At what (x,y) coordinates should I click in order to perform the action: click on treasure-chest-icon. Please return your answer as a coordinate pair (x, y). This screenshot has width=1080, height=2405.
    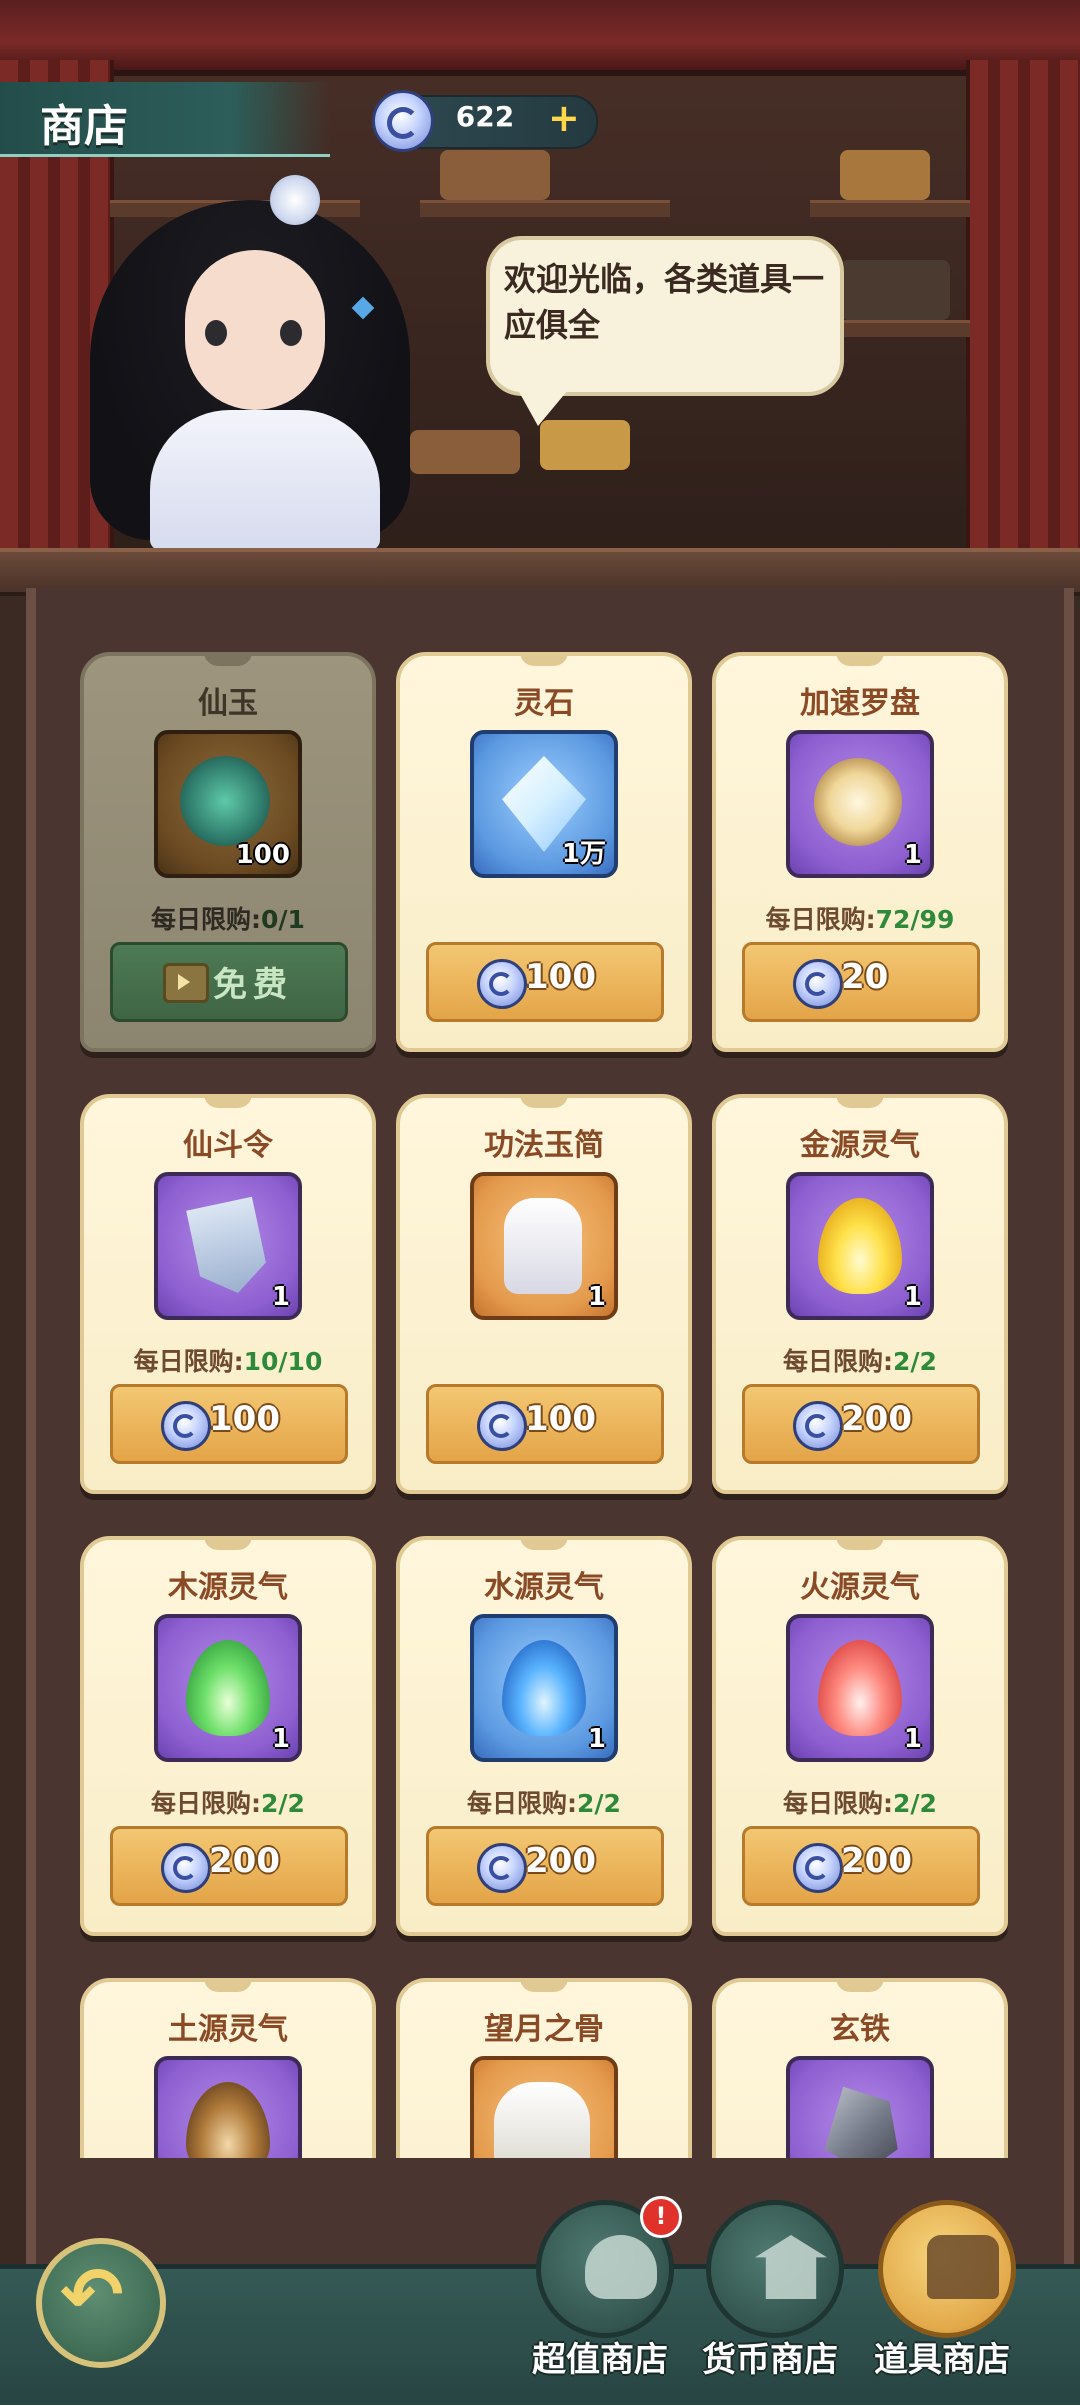
    Looking at the image, I should click on (963, 2267).